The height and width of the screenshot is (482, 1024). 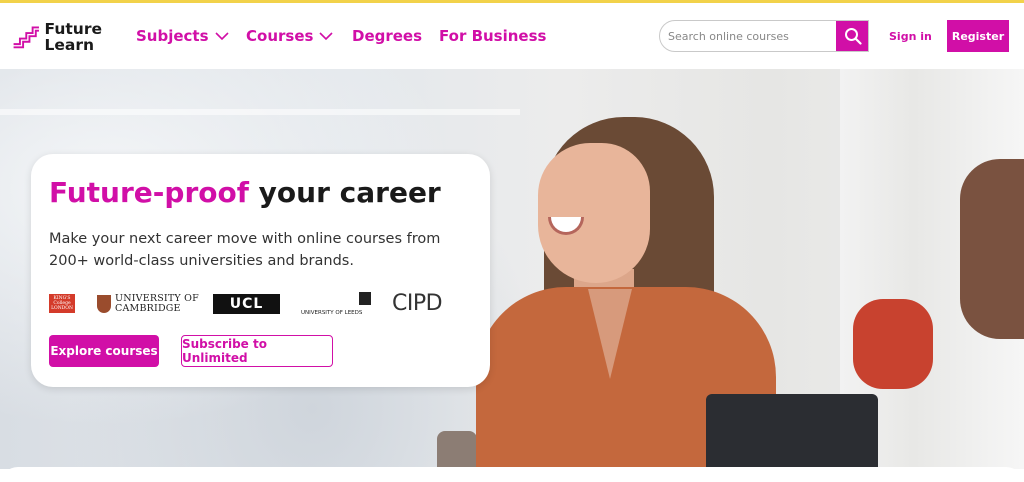 I want to click on hero-title-rest: your career, so click(x=344, y=192).